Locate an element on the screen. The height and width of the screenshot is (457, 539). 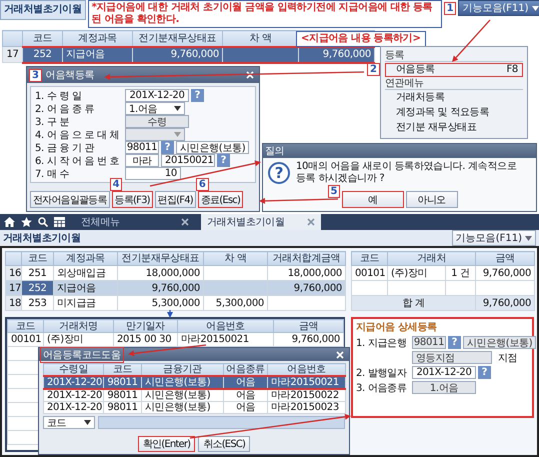
dialog-title: 어음책등록 is located at coordinates (70, 75).